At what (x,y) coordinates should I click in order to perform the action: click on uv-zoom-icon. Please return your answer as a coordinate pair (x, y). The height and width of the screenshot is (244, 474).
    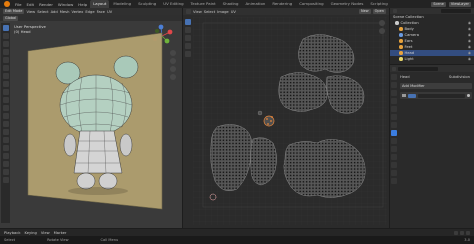
    Looking at the image, I should click on (382, 23).